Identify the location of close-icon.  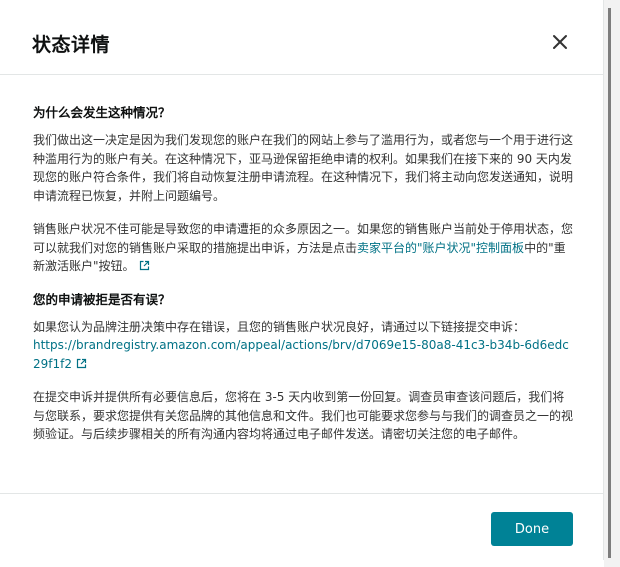
(560, 42).